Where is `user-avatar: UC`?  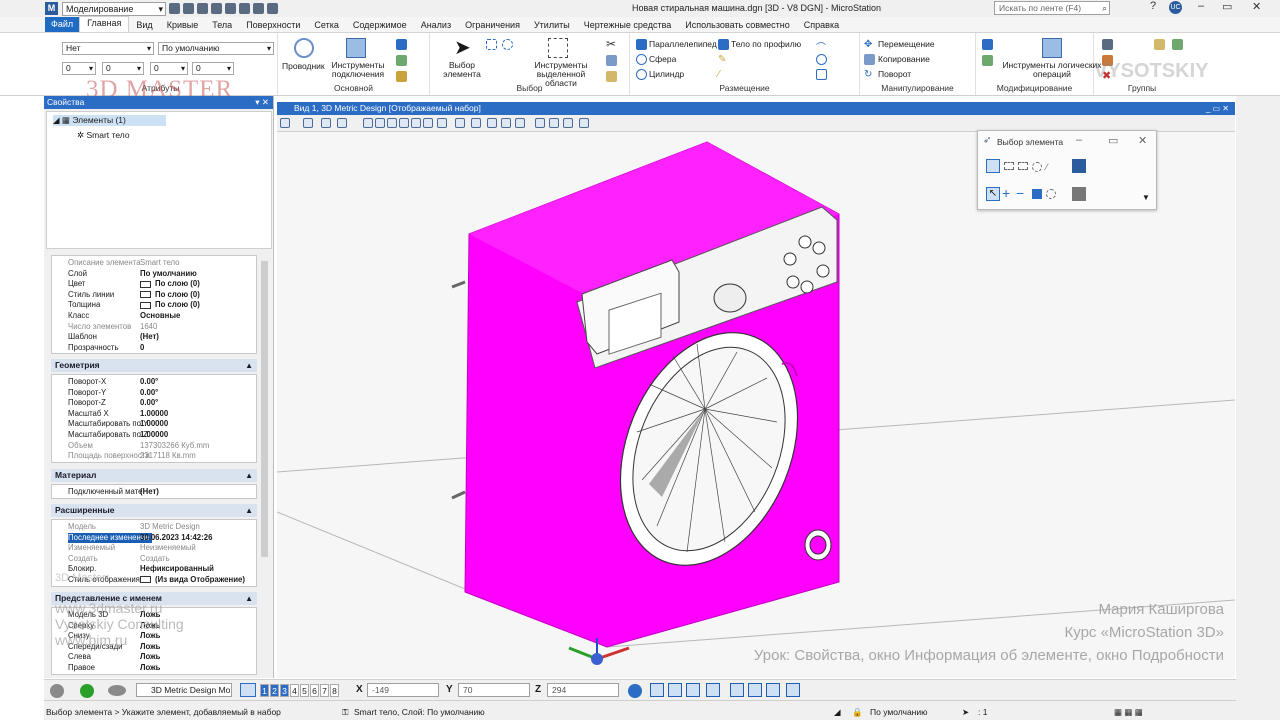 user-avatar: UC is located at coordinates (1175, 7).